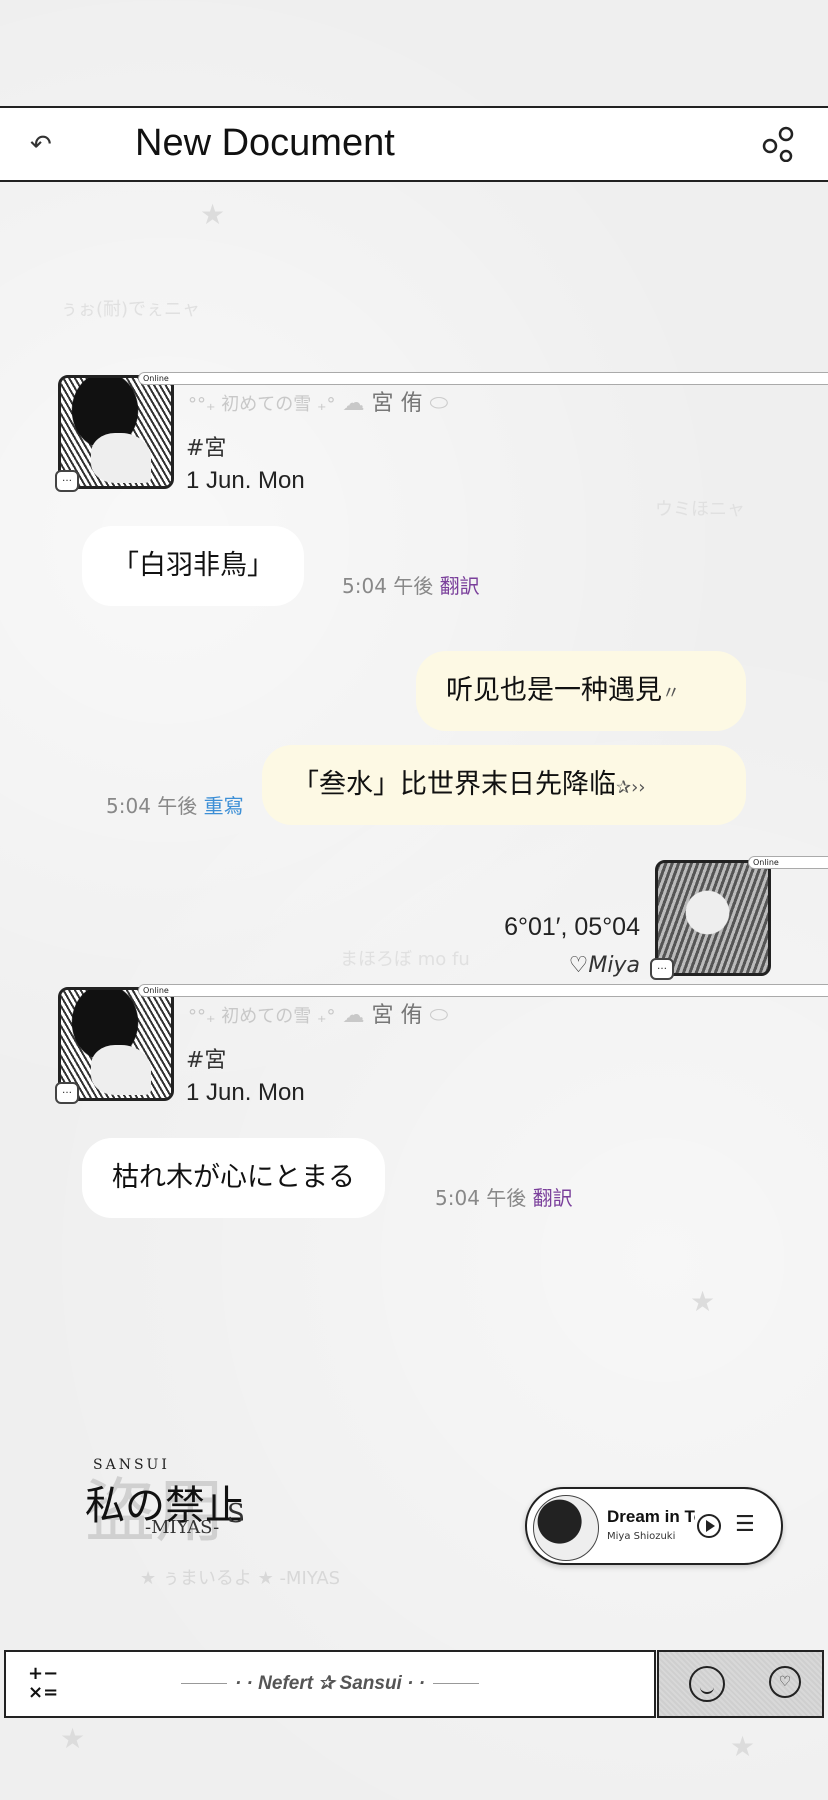 This screenshot has width=828, height=1800. Describe the element at coordinates (745, 1525) in the screenshot. I see `playlist-icon: ☰` at that location.